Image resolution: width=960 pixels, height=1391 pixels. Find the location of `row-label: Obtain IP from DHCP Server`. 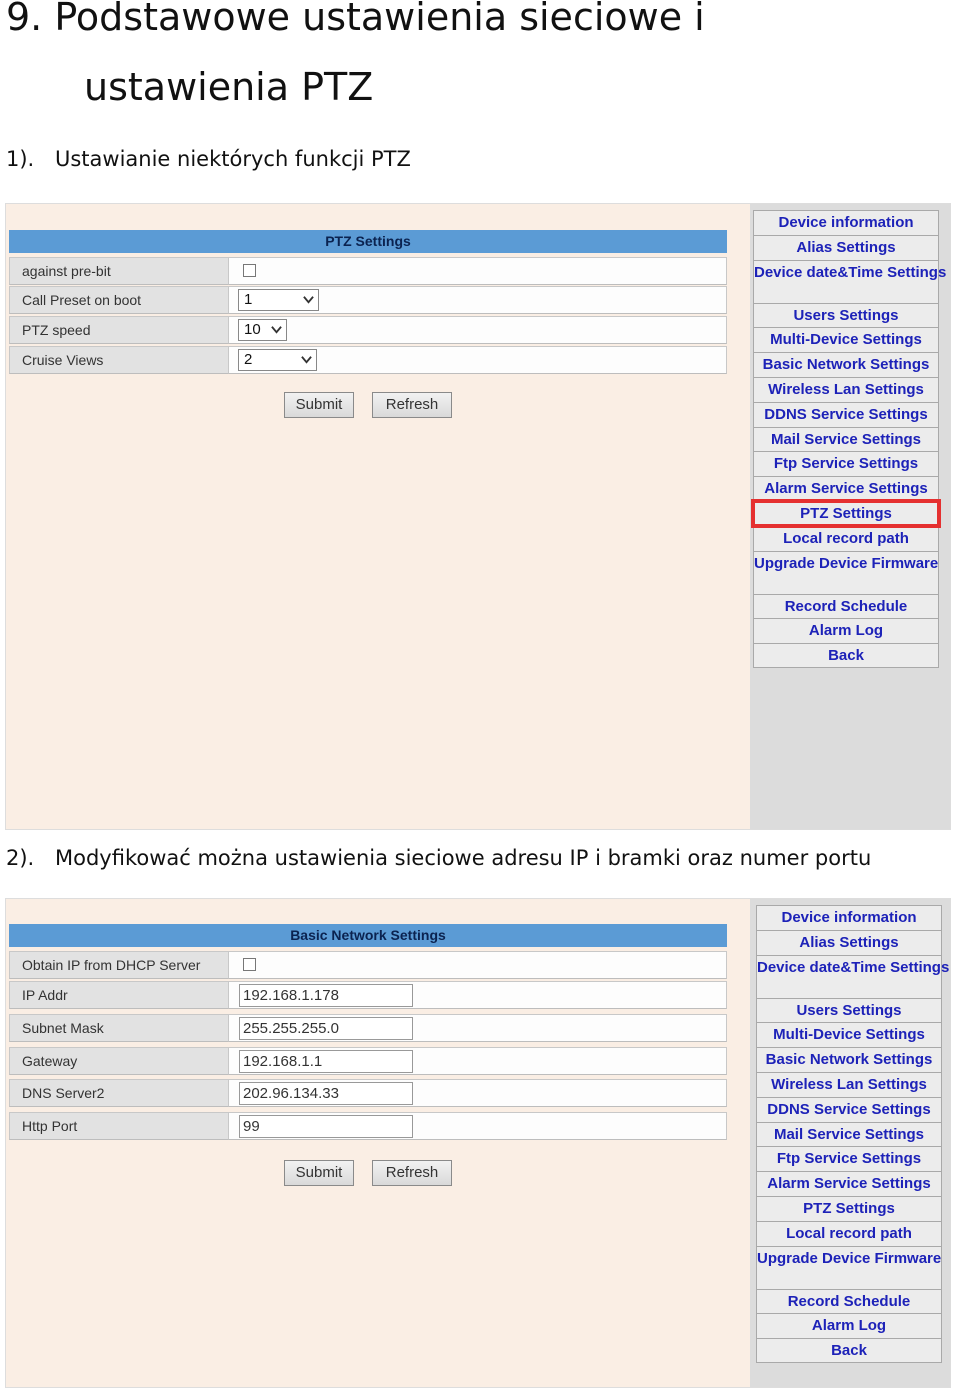

row-label: Obtain IP from DHCP Server is located at coordinates (122, 965).